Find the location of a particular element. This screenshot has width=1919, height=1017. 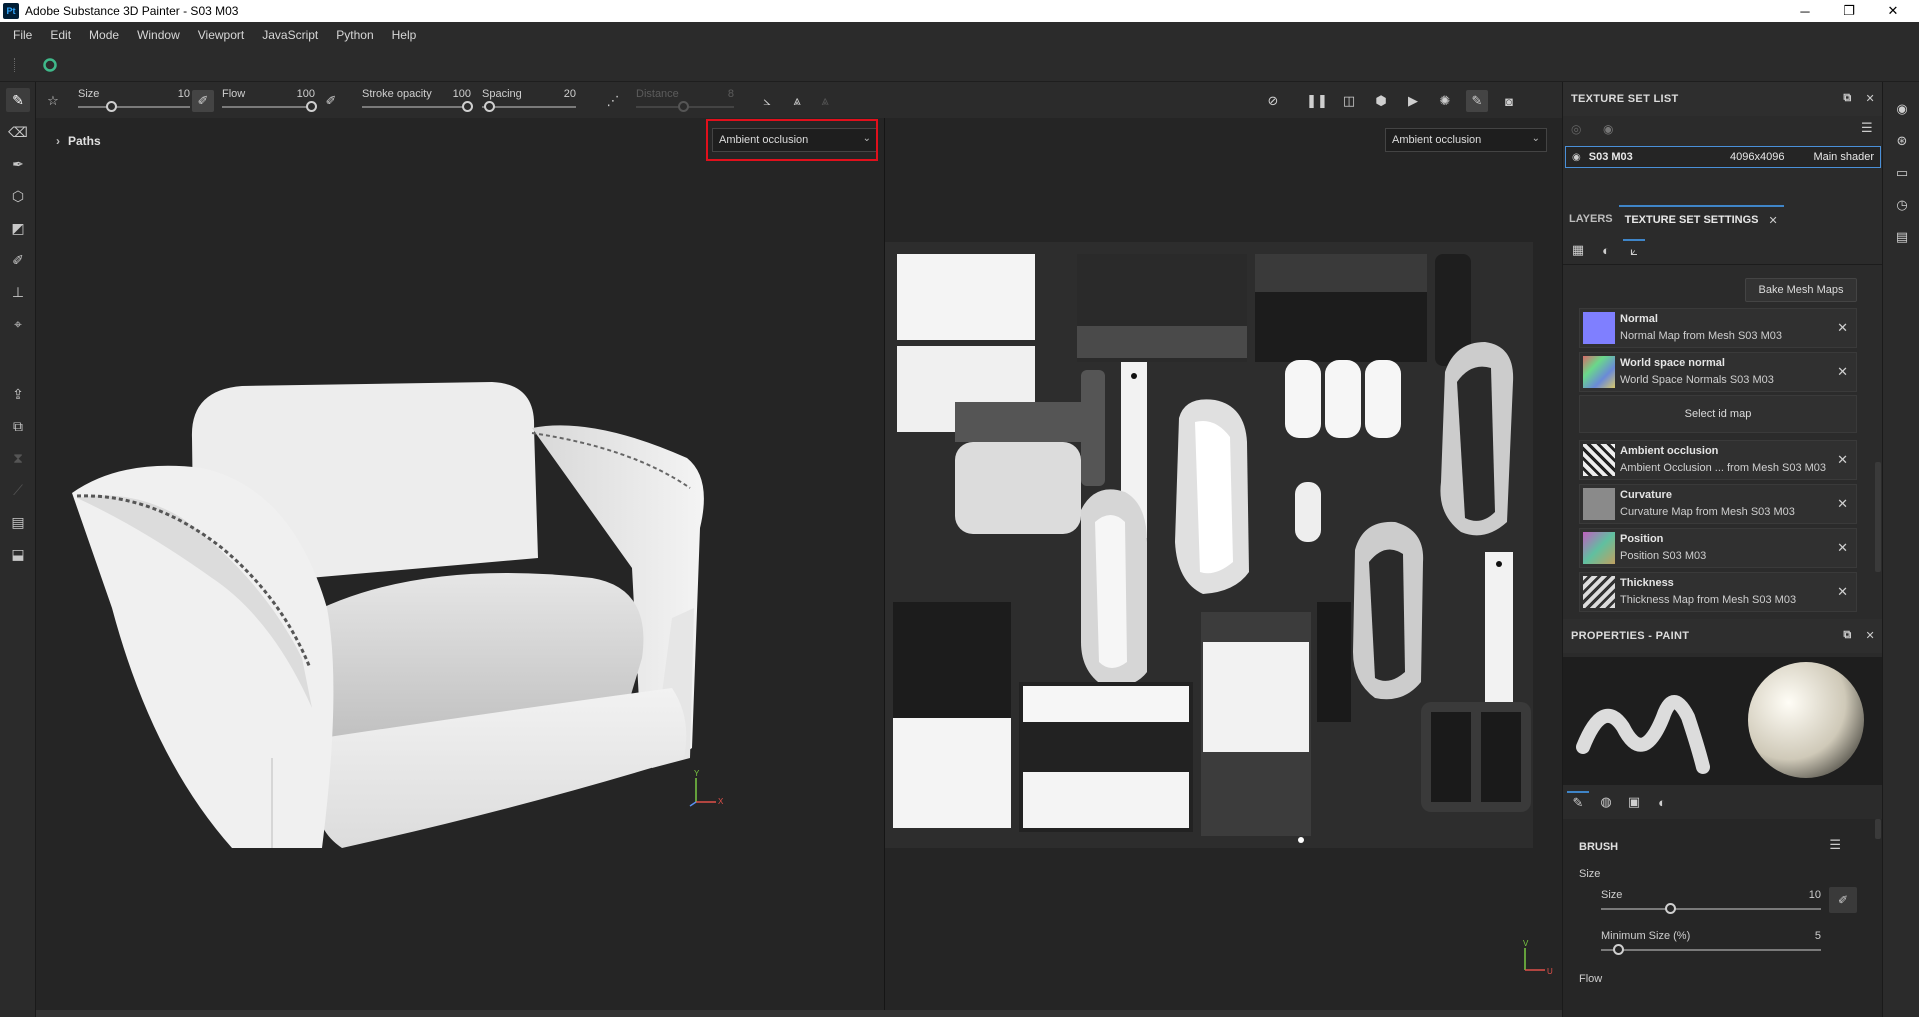

minimum-size-slider: Minimum Size (%) 5 is located at coordinates (1711, 945).